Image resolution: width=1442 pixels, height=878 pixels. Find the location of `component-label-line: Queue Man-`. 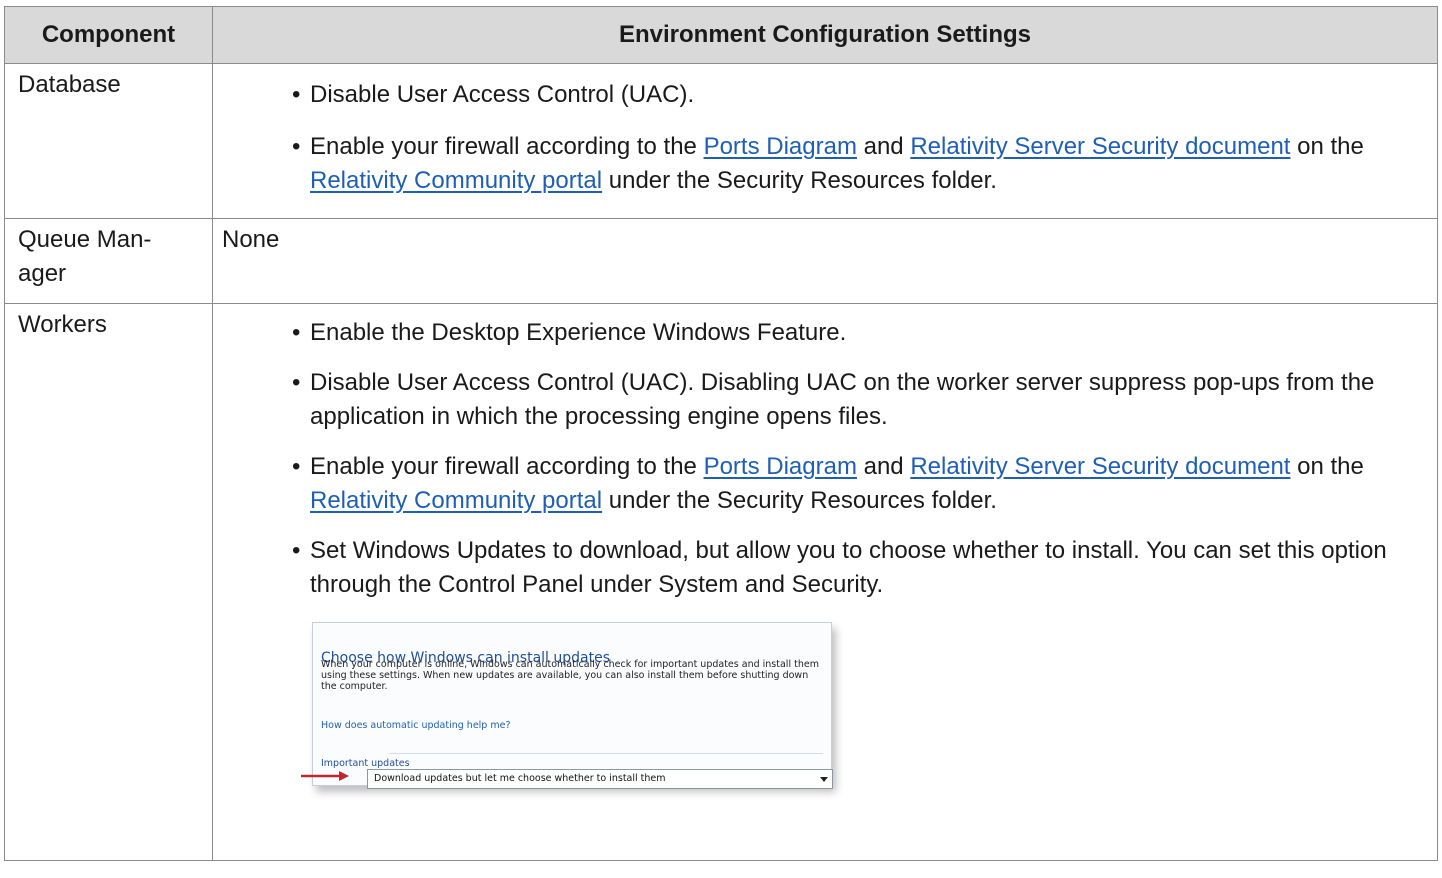

component-label-line: Queue Man- is located at coordinates (85, 239).